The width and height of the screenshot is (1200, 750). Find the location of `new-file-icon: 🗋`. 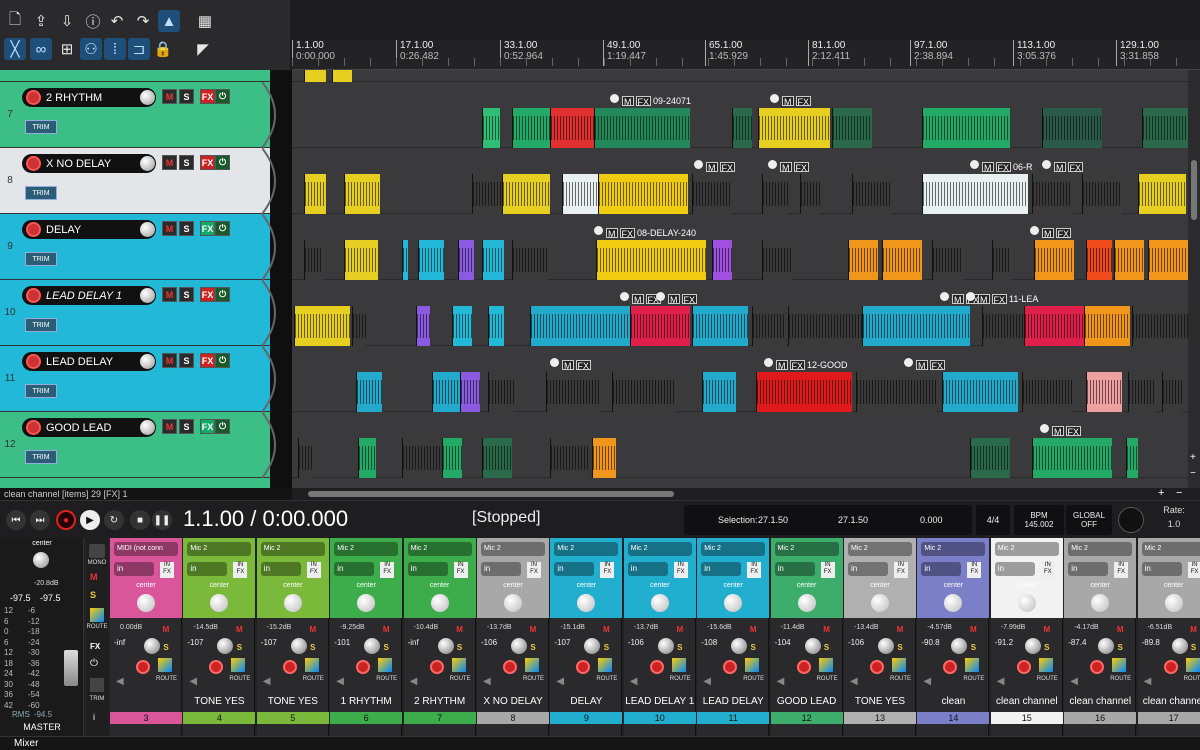

new-file-icon: 🗋 is located at coordinates (15, 21).